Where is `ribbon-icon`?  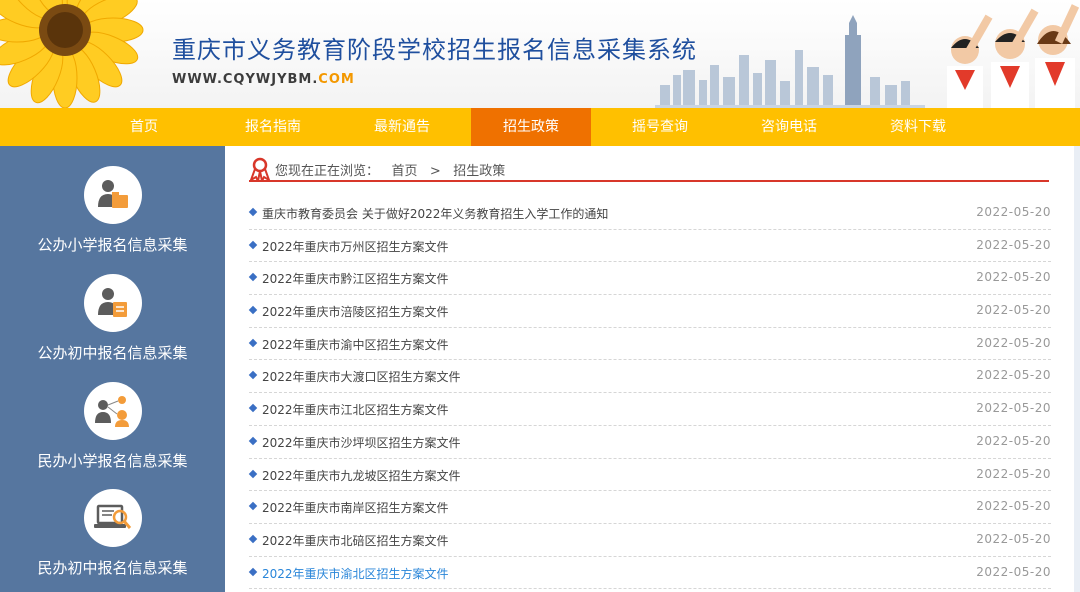
ribbon-icon is located at coordinates (260, 169).